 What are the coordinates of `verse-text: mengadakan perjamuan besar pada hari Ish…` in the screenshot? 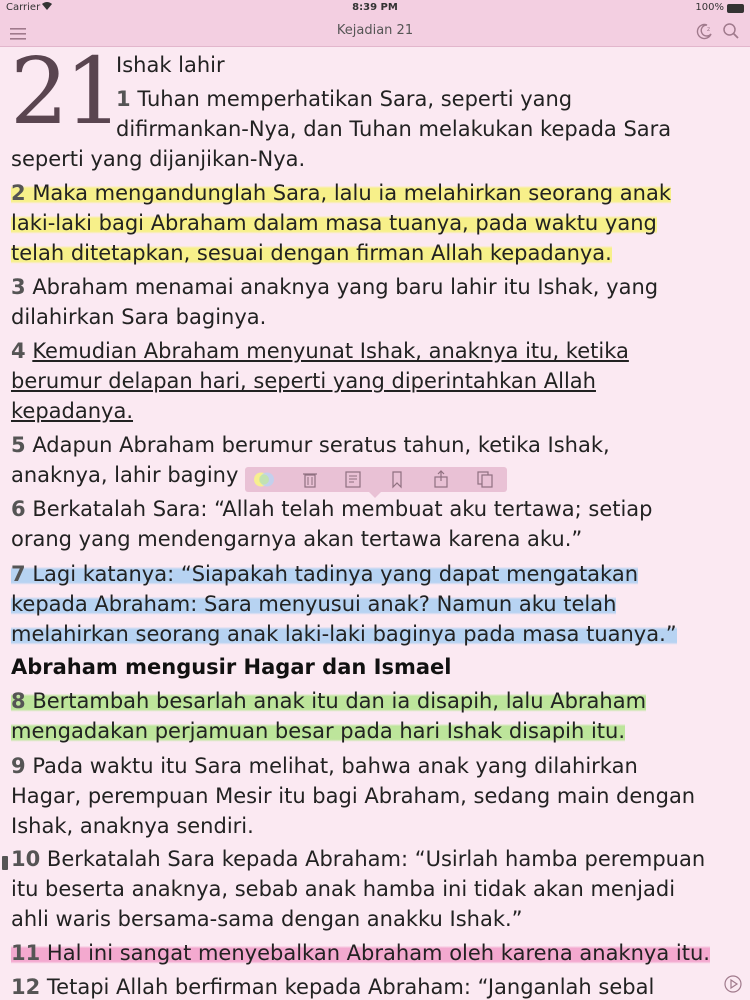 It's located at (318, 731).